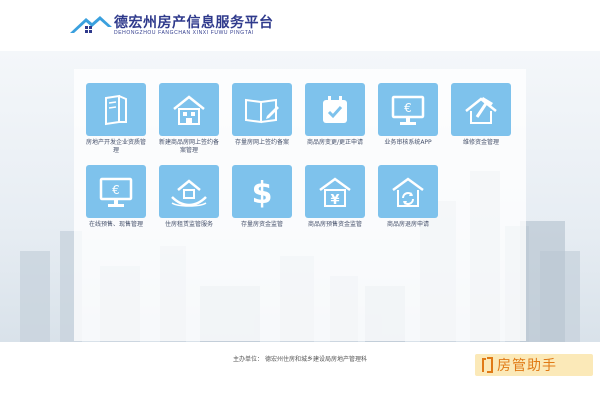  I want to click on tile-developer-qualification: 房地产开发企业资质管理, so click(116, 119).